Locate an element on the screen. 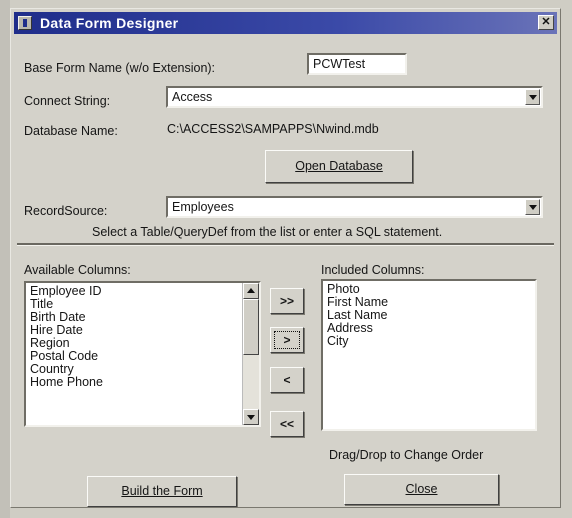 The height and width of the screenshot is (518, 572). open-database-button: Open Database is located at coordinates (339, 166).